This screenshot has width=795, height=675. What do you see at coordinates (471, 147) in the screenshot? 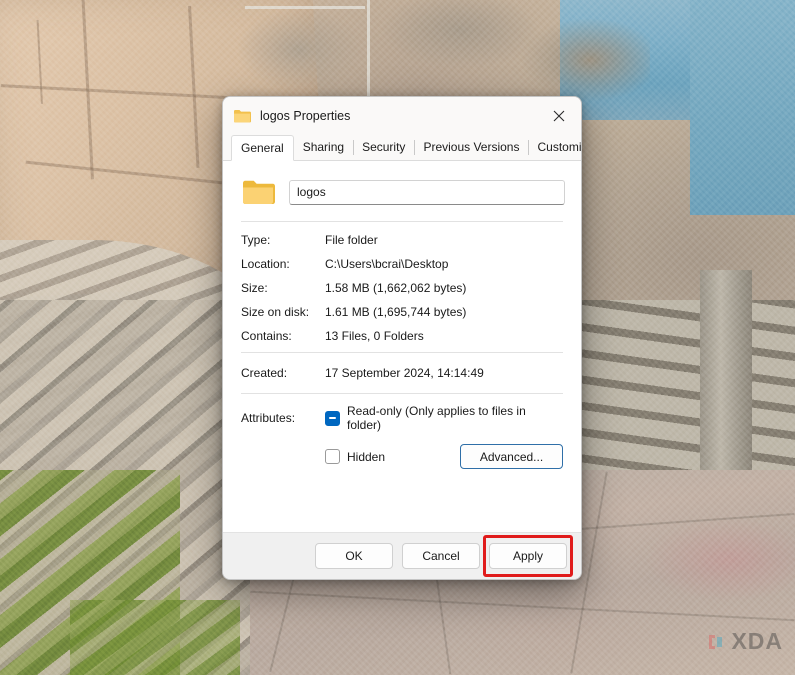
I see `tab-previous-versions: Previous Versions` at bounding box center [471, 147].